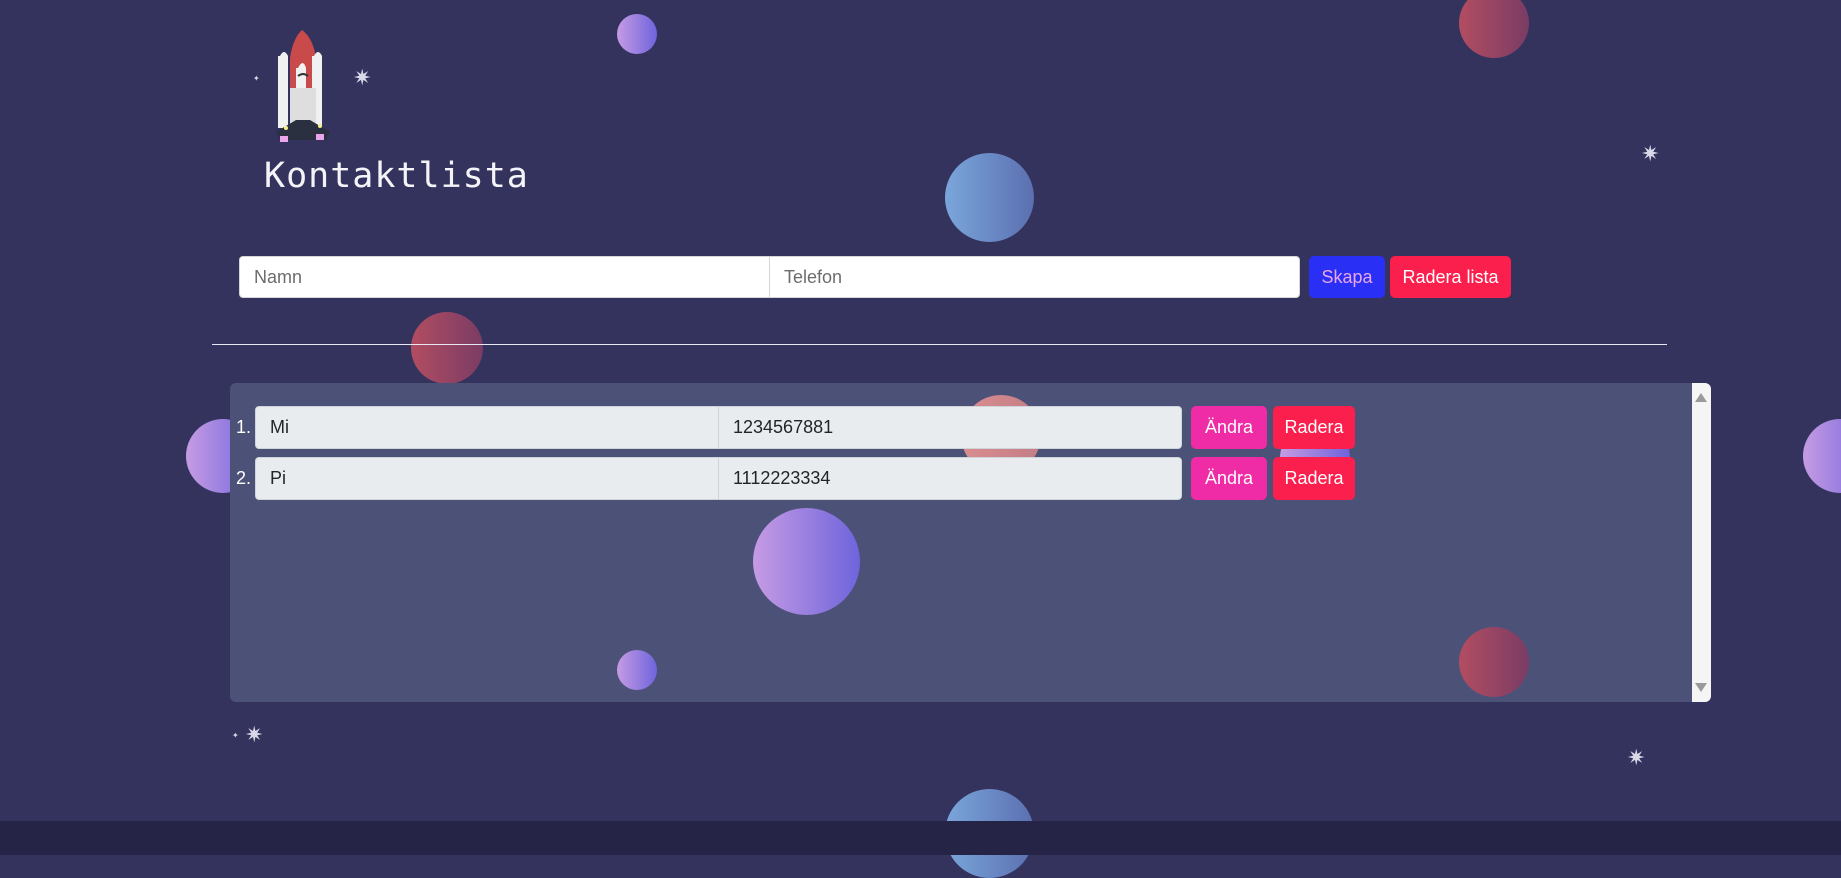 The height and width of the screenshot is (878, 1841). Describe the element at coordinates (920, 838) in the screenshot. I see `footer-bar` at that location.